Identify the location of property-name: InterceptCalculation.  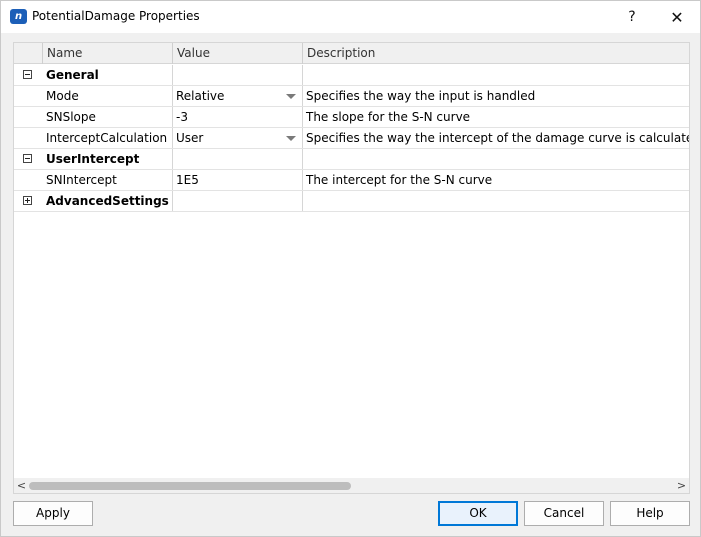
(108, 138).